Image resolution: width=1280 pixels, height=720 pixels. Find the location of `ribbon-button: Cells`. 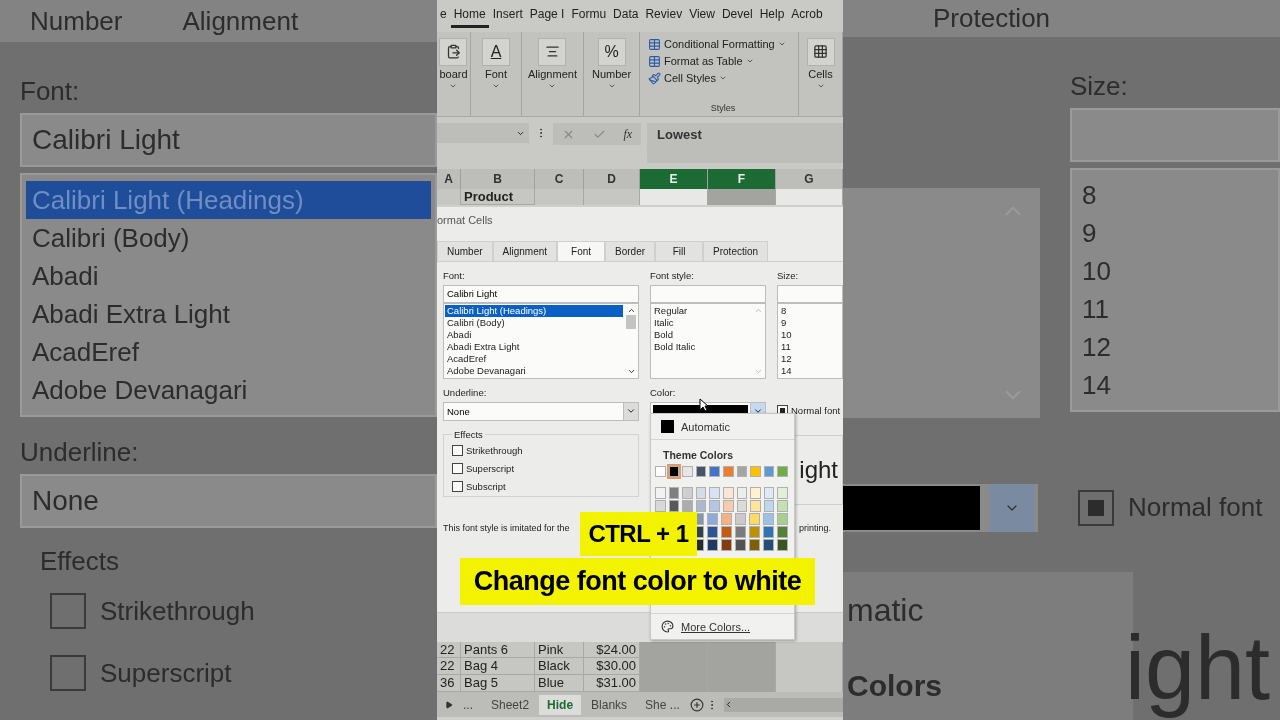

ribbon-button: Cells is located at coordinates (820, 63).